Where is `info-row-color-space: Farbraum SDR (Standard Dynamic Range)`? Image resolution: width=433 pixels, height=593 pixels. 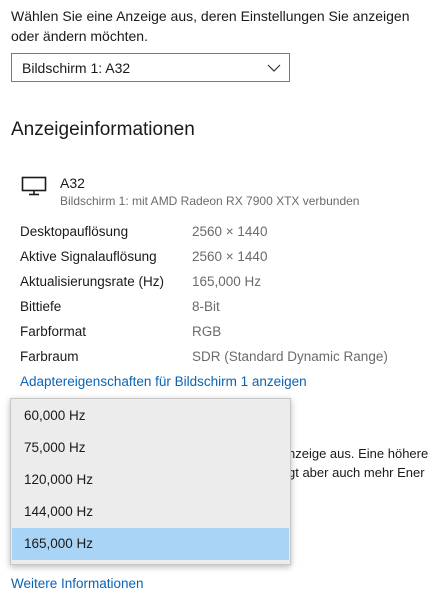
info-row-color-space: Farbraum SDR (Standard Dynamic Range) is located at coordinates (226, 357).